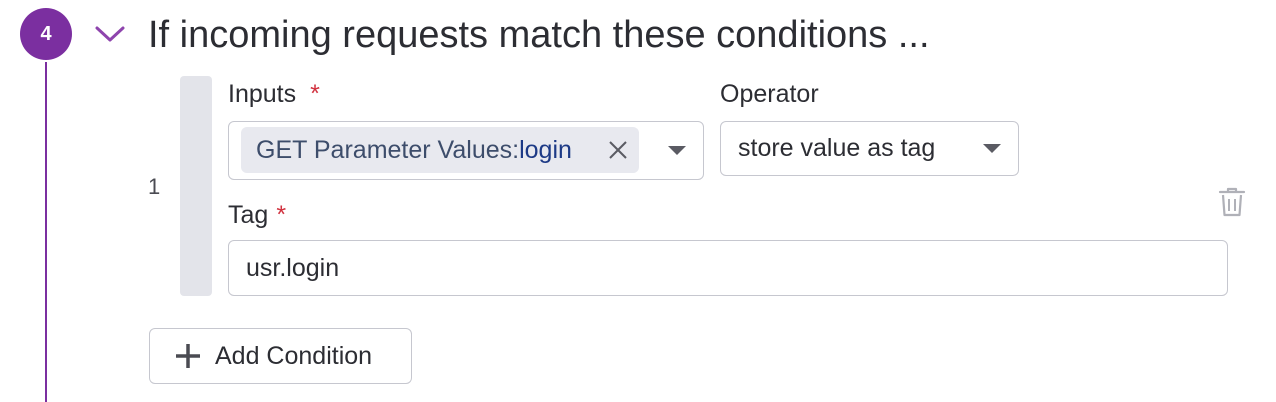  Describe the element at coordinates (294, 355) in the screenshot. I see `add-condition-label: Add Condition` at that location.